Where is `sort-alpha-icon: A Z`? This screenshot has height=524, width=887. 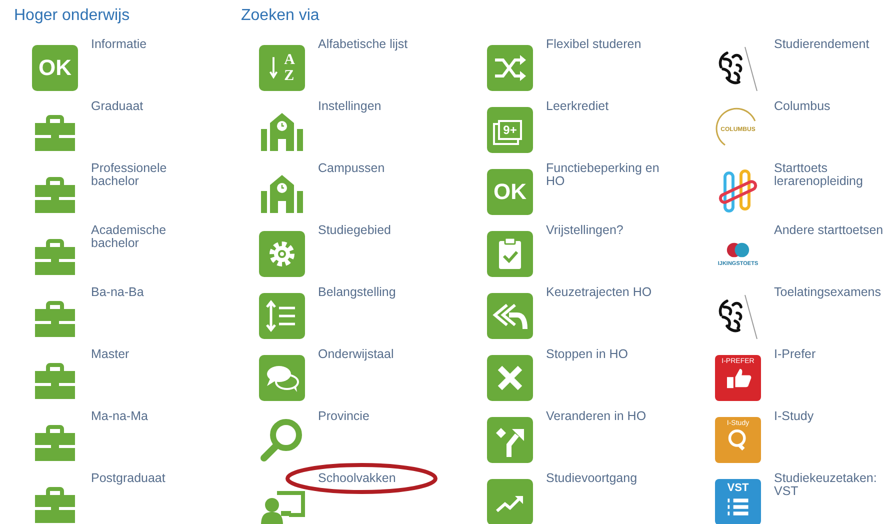
sort-alpha-icon: A Z is located at coordinates (282, 68).